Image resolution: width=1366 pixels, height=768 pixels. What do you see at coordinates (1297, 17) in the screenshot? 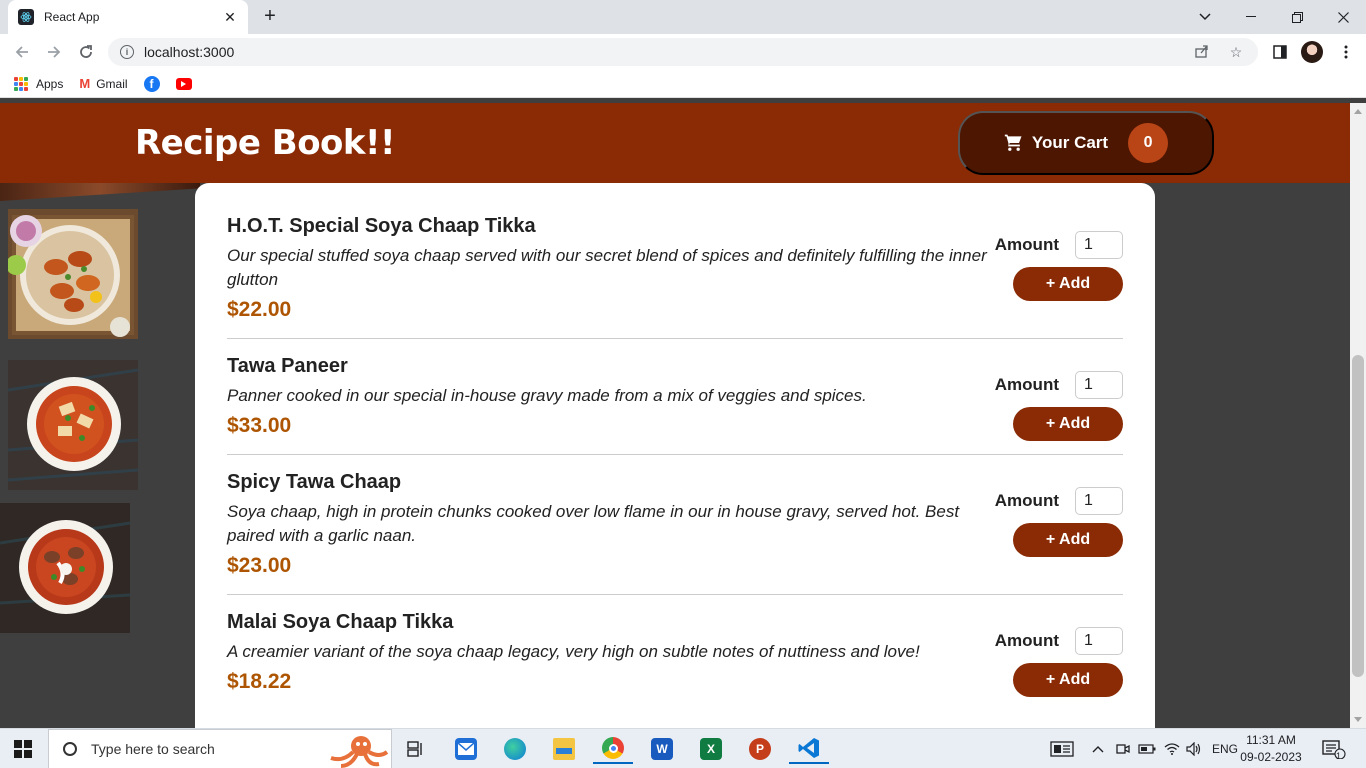
I see `restore-button` at bounding box center [1297, 17].